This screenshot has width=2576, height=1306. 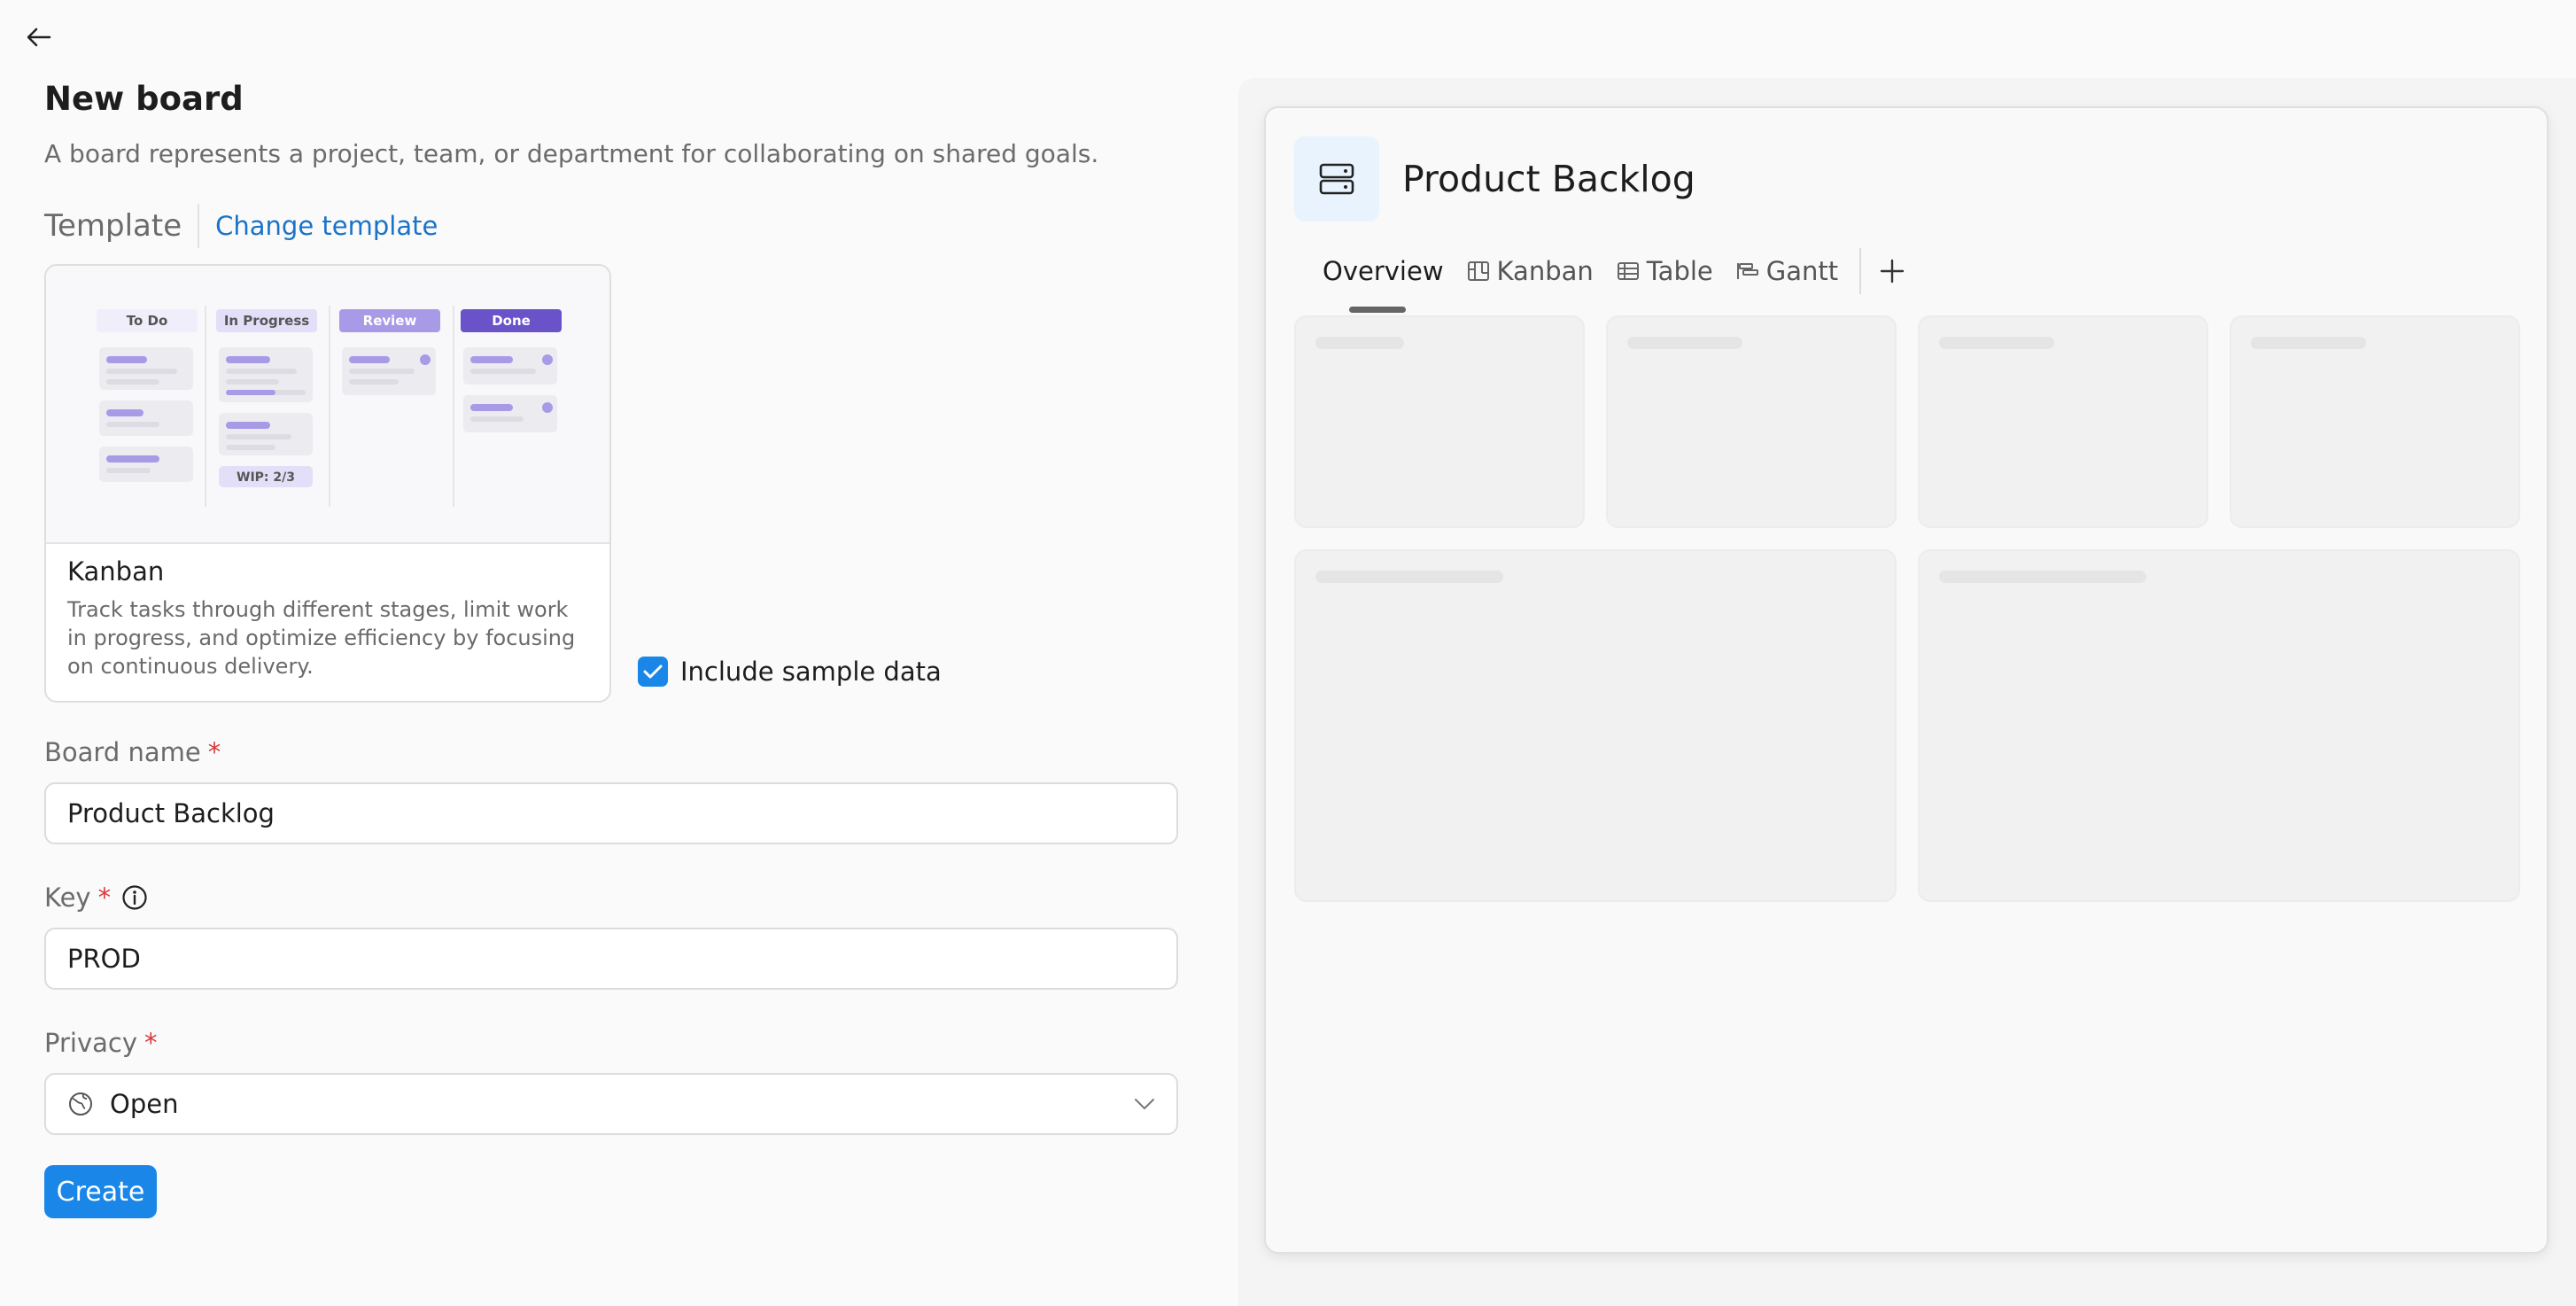 I want to click on tab-gantt-label: Gantt, so click(x=1802, y=271).